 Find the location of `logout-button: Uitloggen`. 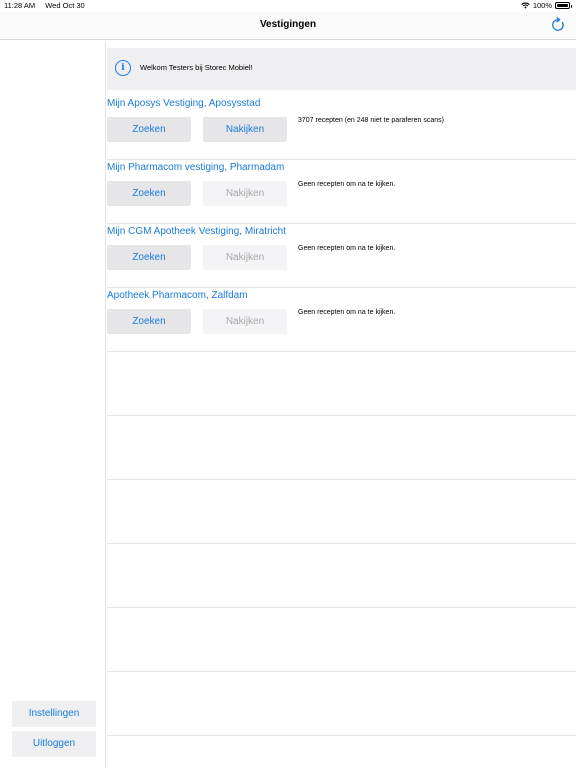

logout-button: Uitloggen is located at coordinates (54, 744).